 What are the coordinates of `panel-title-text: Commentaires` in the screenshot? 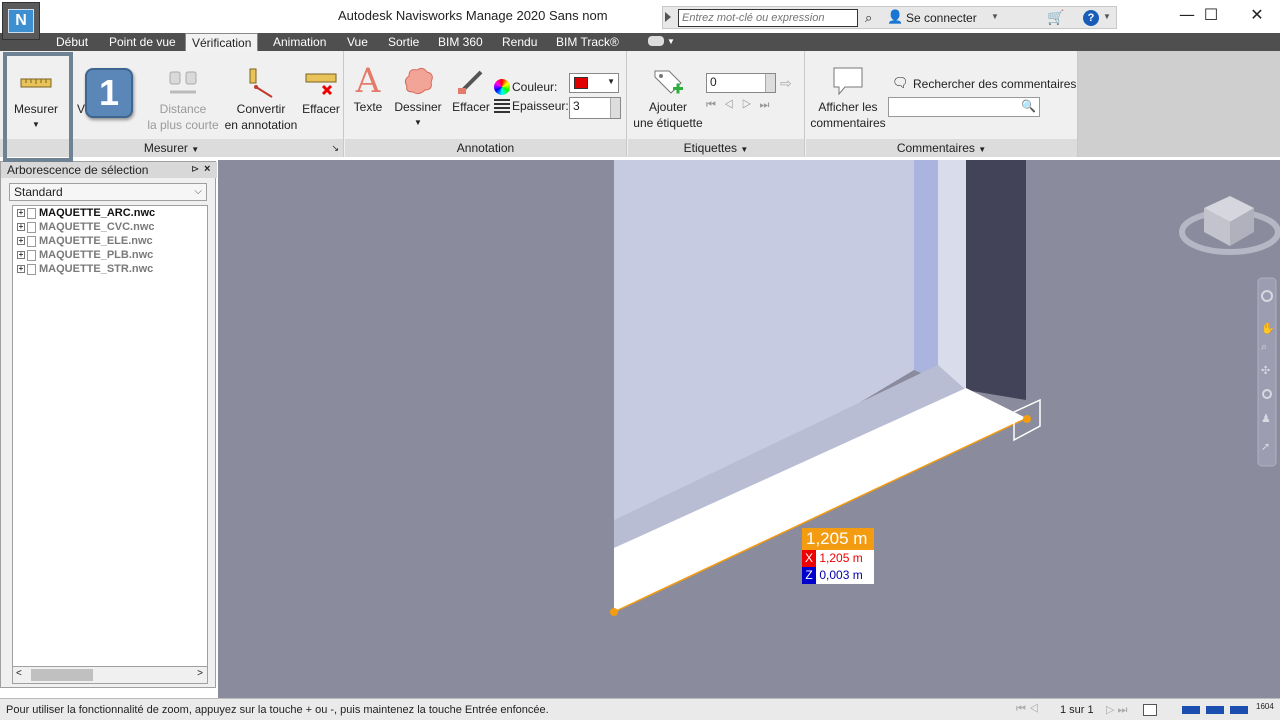 It's located at (935, 148).